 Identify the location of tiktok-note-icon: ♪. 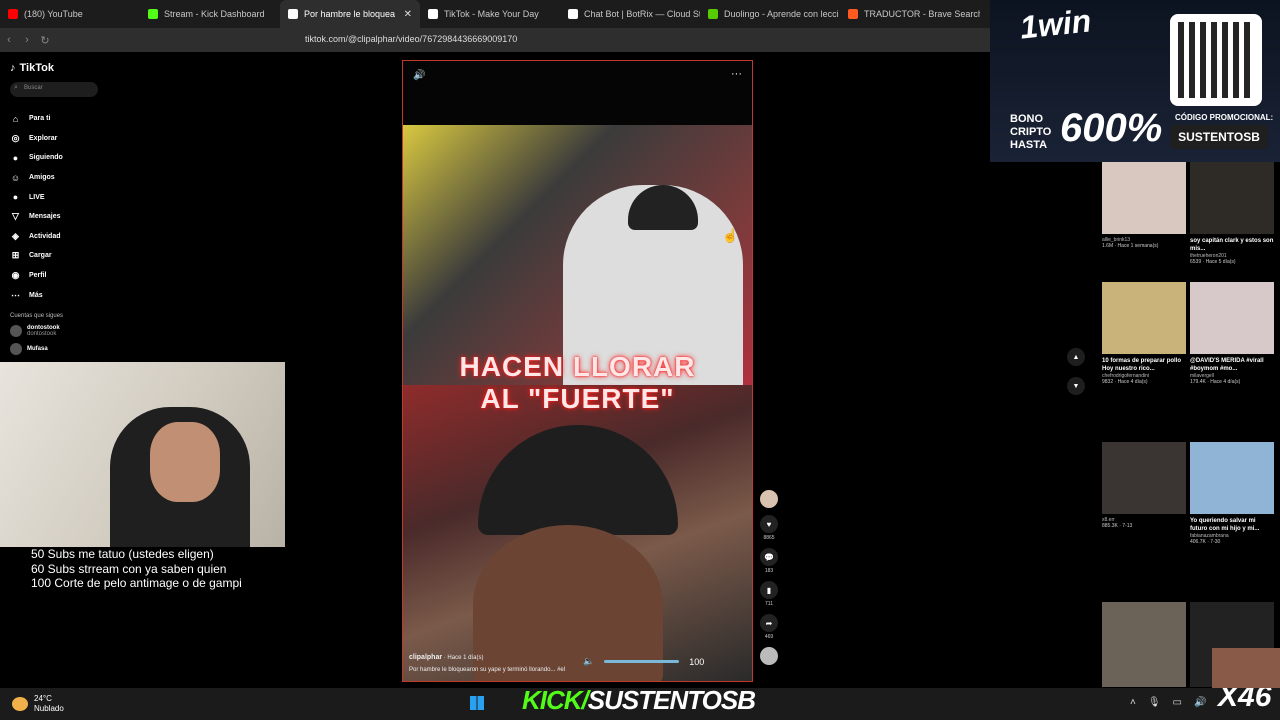
(13, 68).